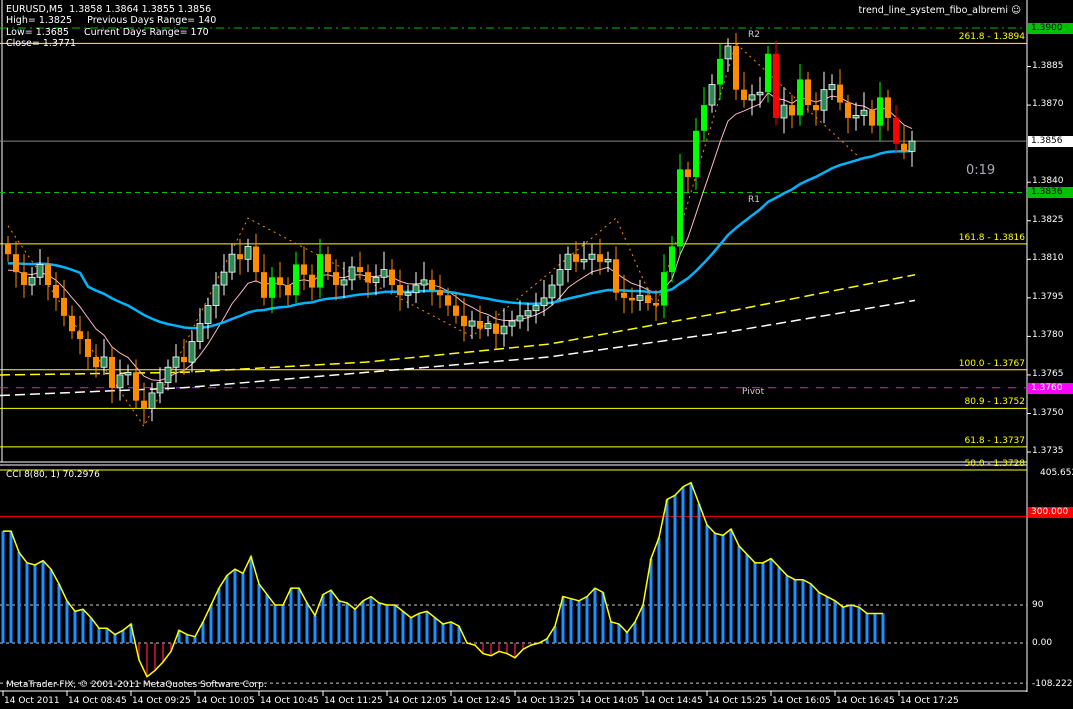 This screenshot has height=709, width=1073. I want to click on prev-day-low: Low= 1.3685 Current Days Range= 170, so click(107, 32).